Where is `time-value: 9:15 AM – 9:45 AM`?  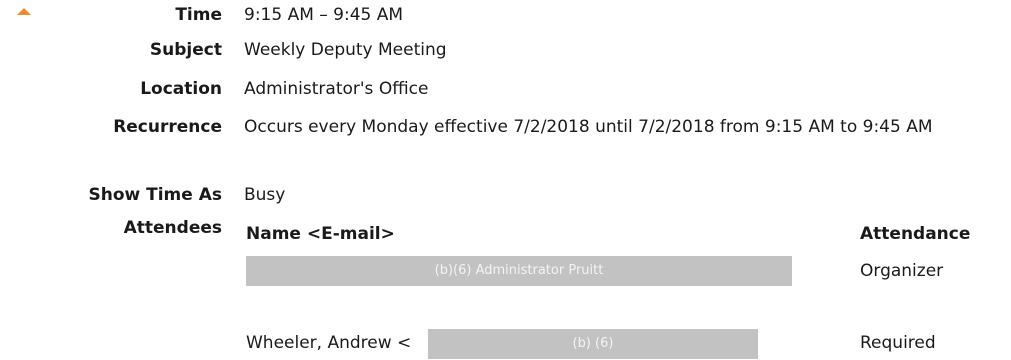
time-value: 9:15 AM – 9:45 AM is located at coordinates (324, 15).